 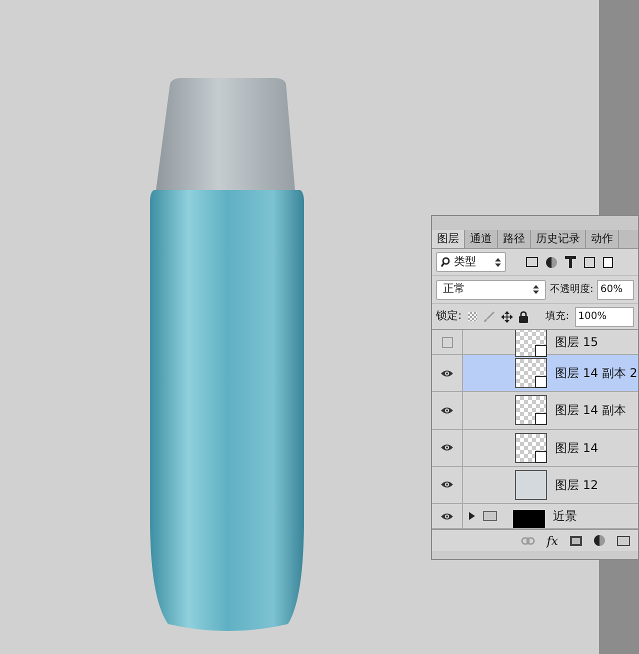 What do you see at coordinates (596, 373) in the screenshot?
I see `layer-name: 图层 14 副本 2` at bounding box center [596, 373].